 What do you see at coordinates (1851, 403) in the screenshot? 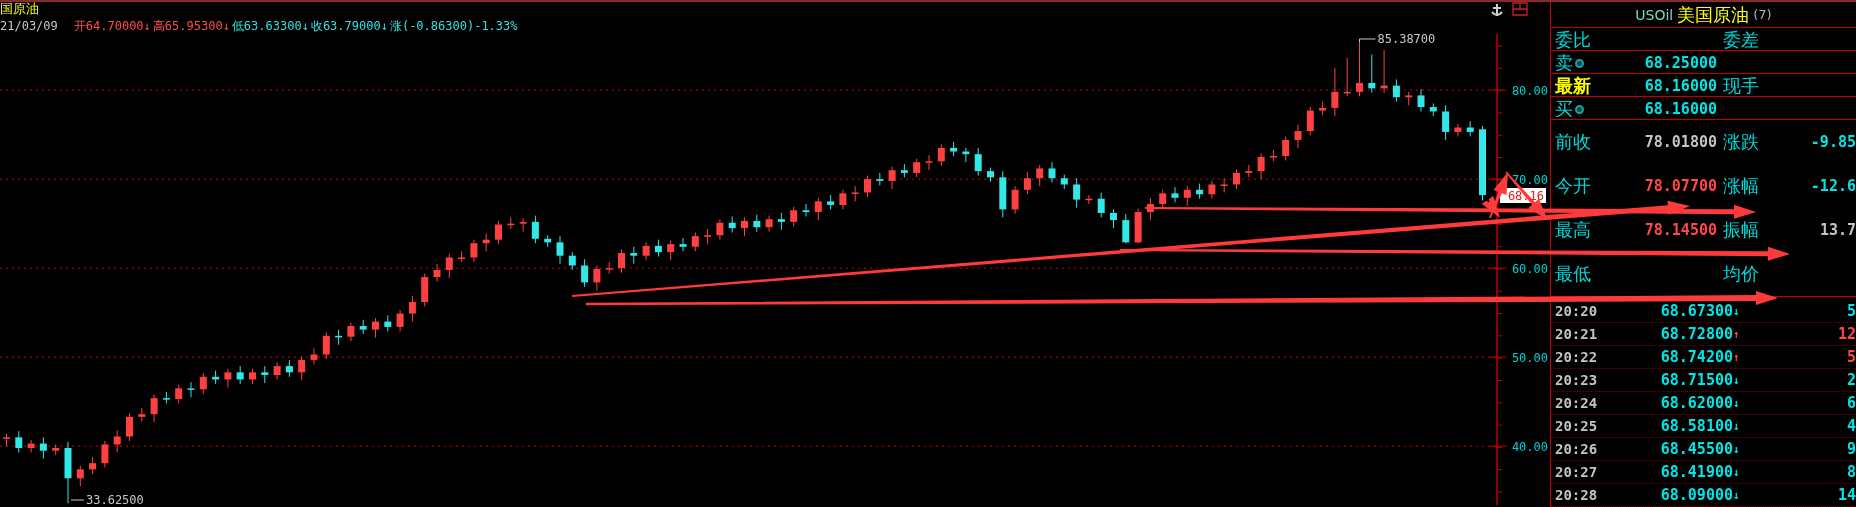
I see `tick-volume: 6` at bounding box center [1851, 403].